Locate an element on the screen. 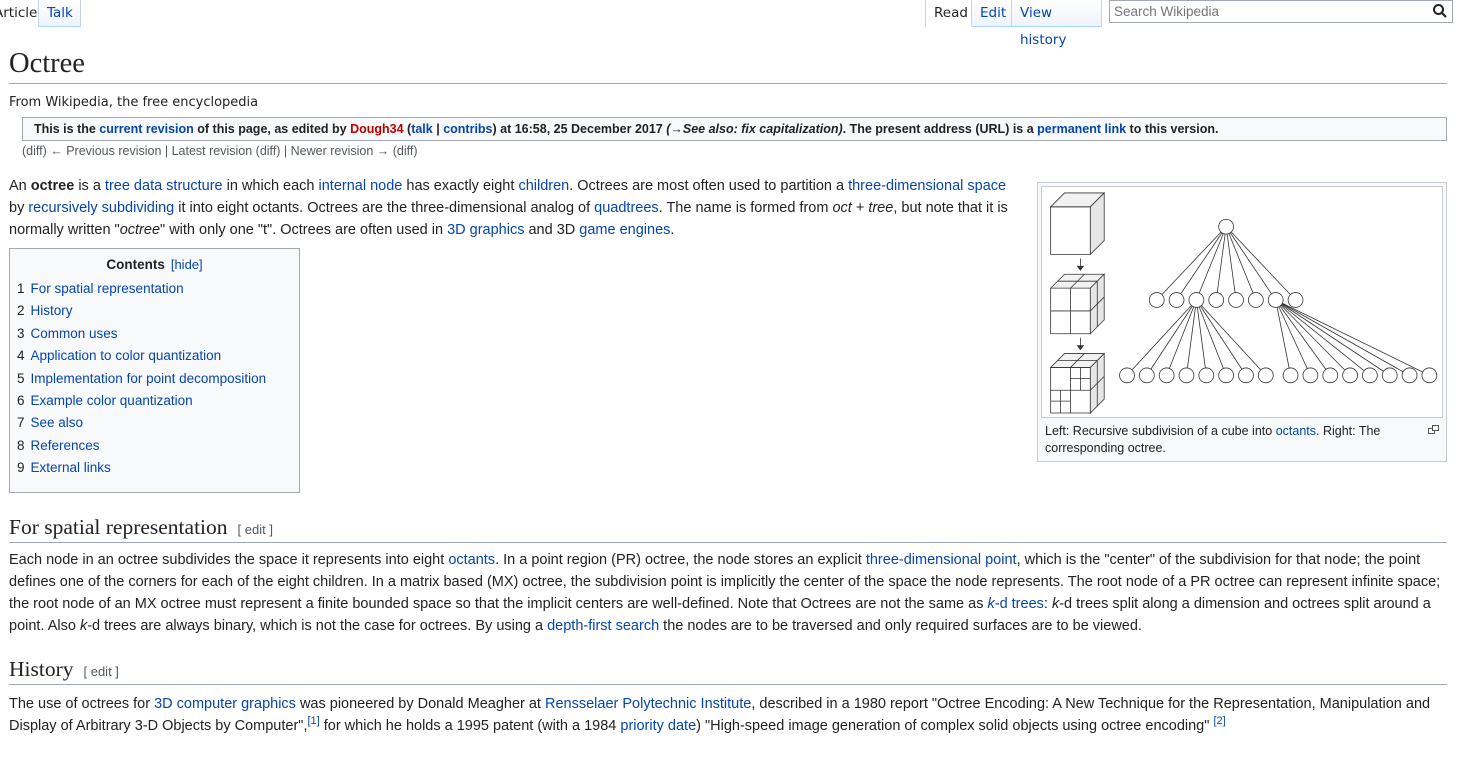 Image resolution: width=1467 pixels, height=757 pixels. search-icon is located at coordinates (1440, 13).